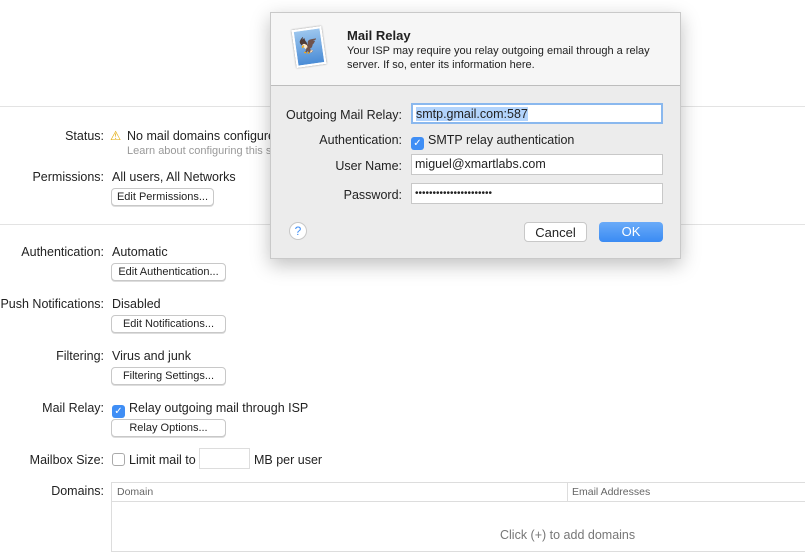  Describe the element at coordinates (140, 252) in the screenshot. I see `authentication-value: Automatic` at that location.